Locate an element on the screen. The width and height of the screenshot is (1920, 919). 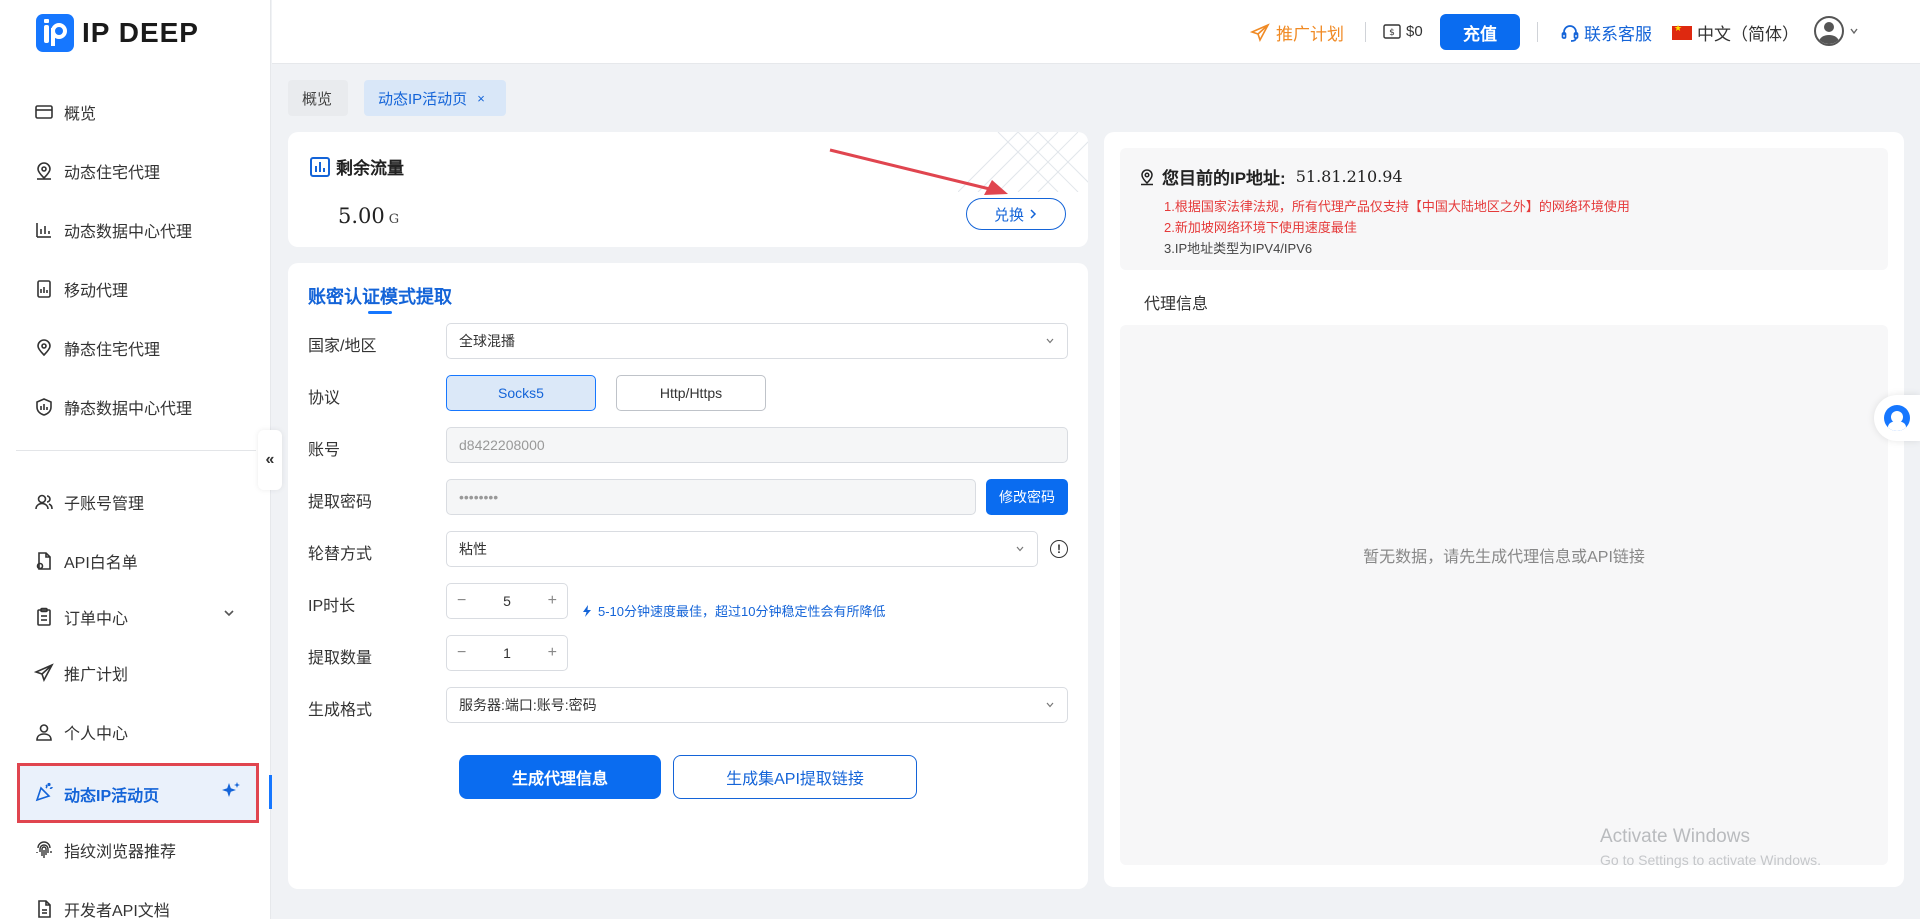
sidebar-item-dynamic-datacenter: 动态数据中心代理 is located at coordinates (113, 230).